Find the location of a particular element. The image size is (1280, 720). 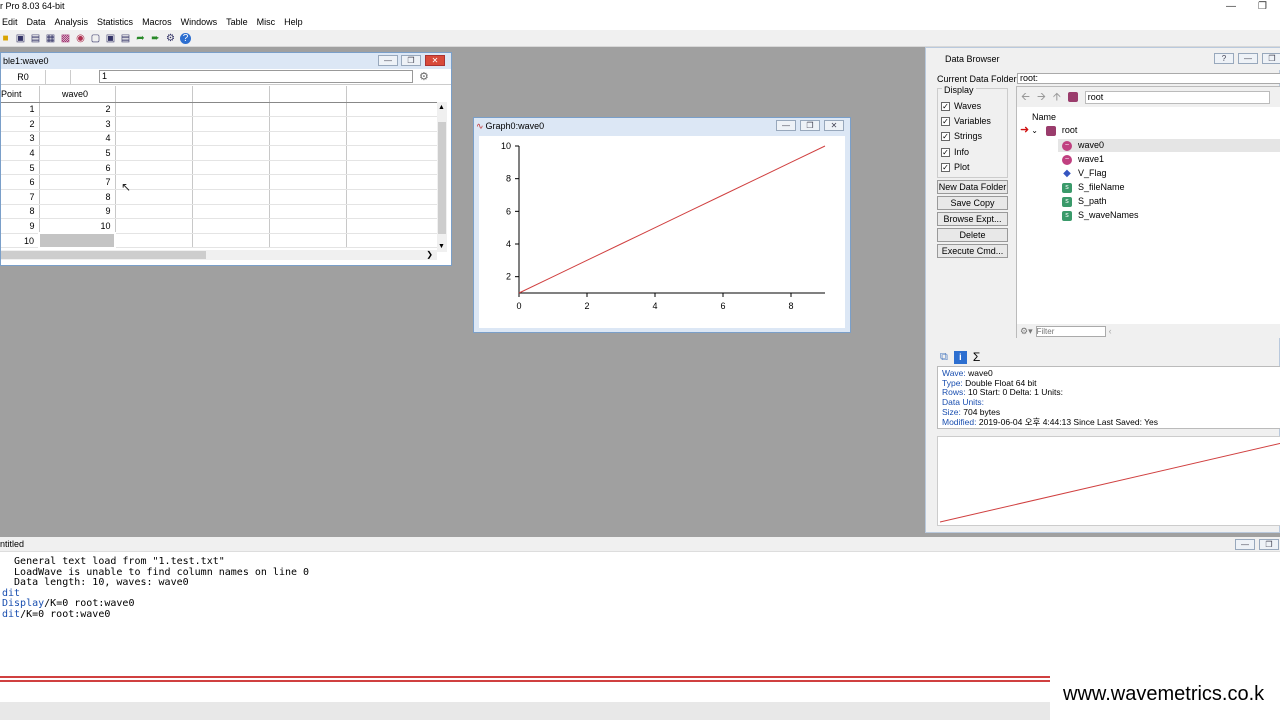

cell-point: 1 is located at coordinates (20, 110).